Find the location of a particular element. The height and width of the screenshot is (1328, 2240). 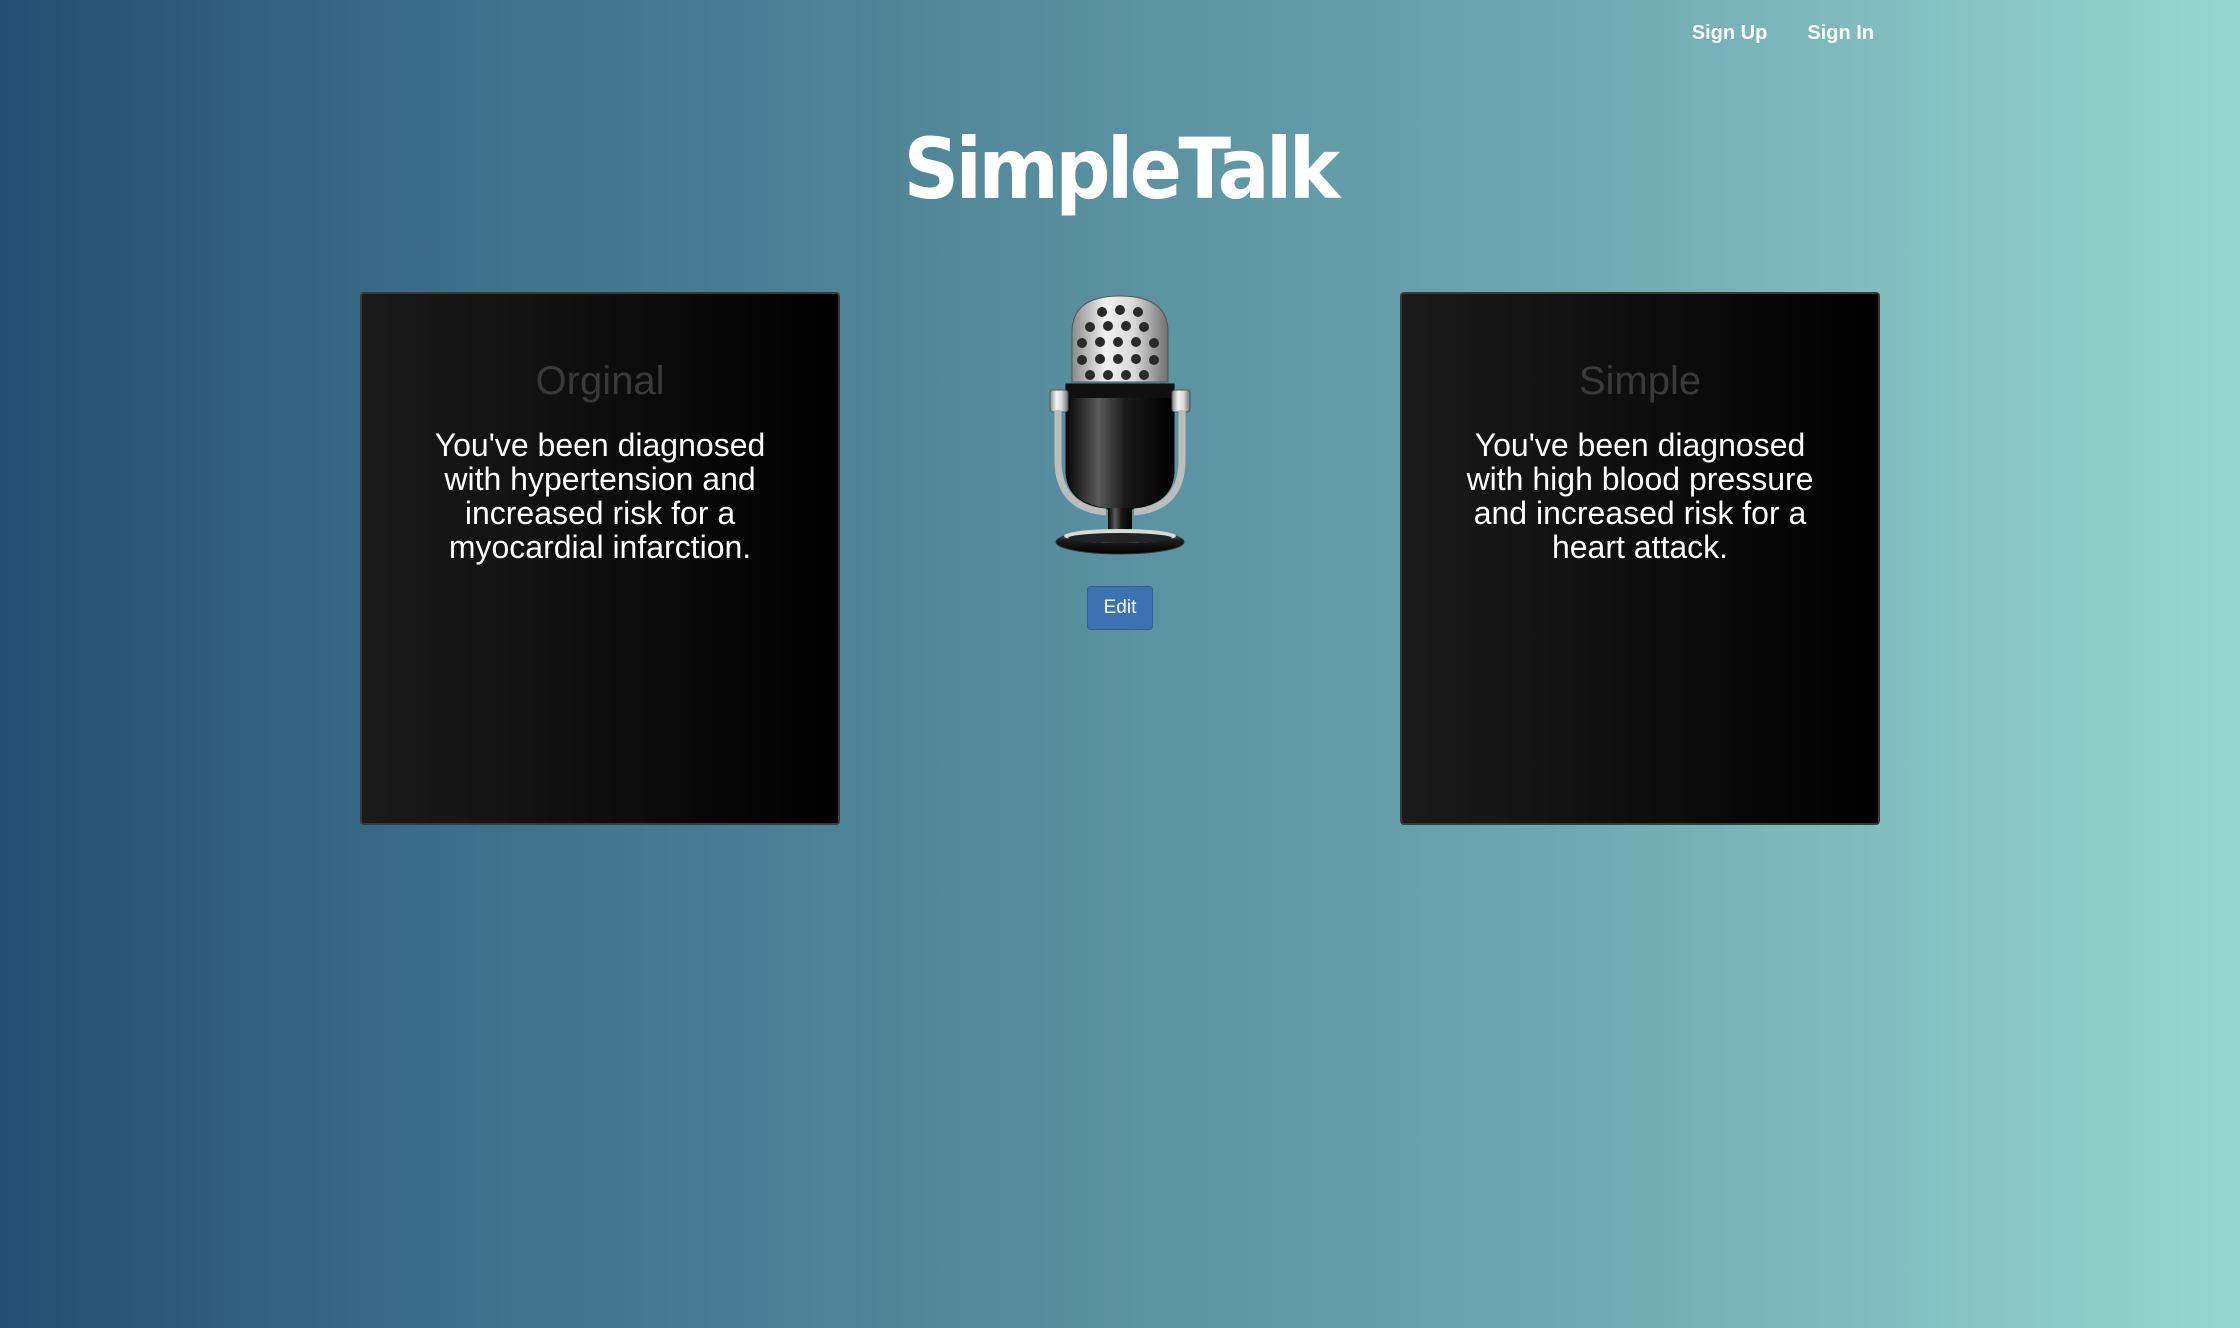

simple-panel-title: Simple is located at coordinates (1640, 381).